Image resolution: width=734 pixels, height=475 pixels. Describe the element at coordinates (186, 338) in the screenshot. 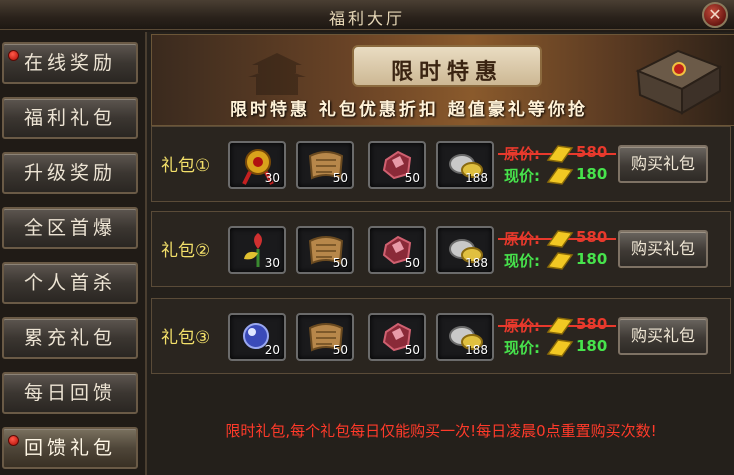

I see `pack-label: 礼包③` at that location.